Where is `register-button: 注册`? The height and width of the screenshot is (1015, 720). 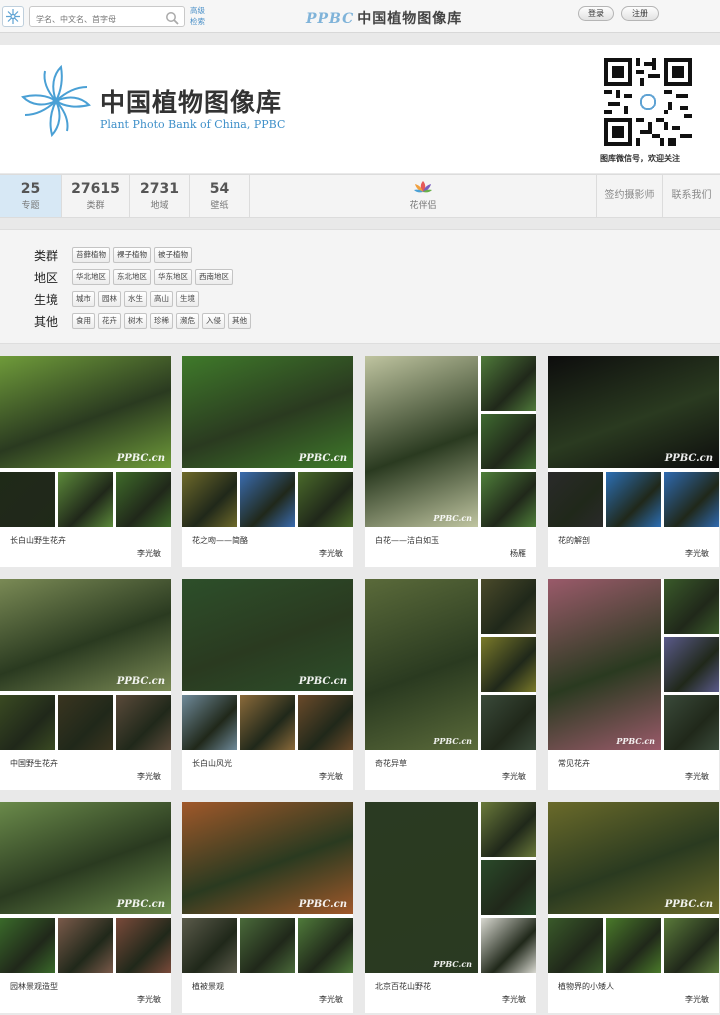
register-button: 注册 is located at coordinates (640, 13).